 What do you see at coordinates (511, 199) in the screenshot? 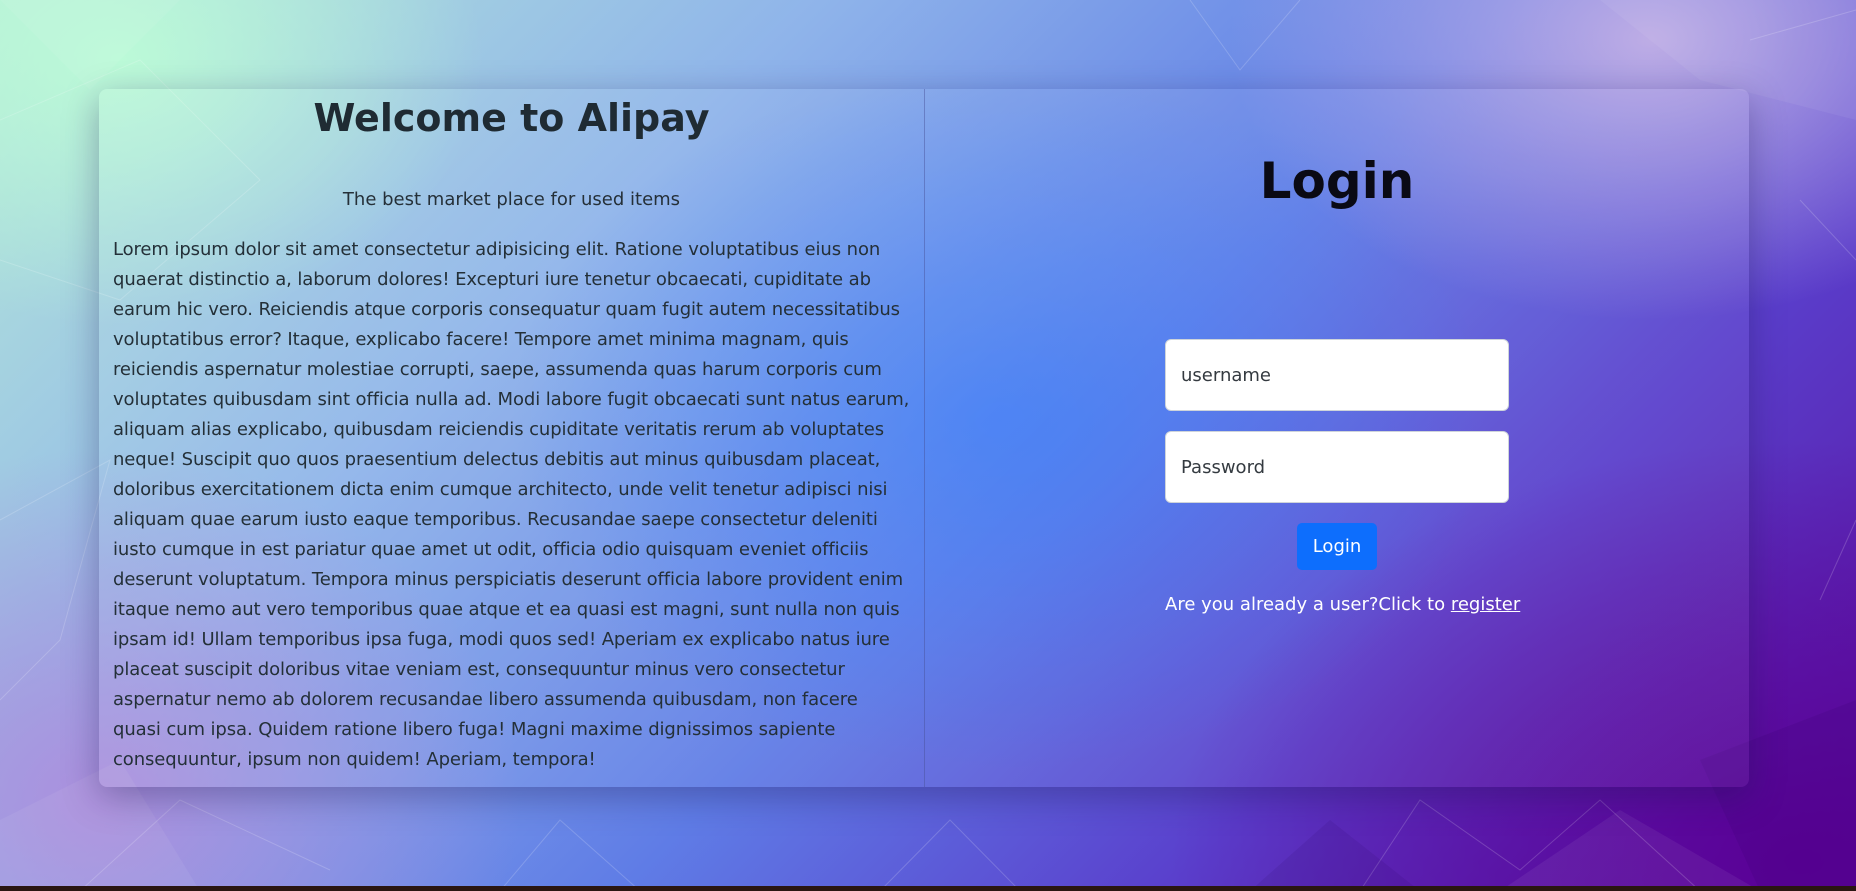
I see `tagline: The best market place for used items` at bounding box center [511, 199].